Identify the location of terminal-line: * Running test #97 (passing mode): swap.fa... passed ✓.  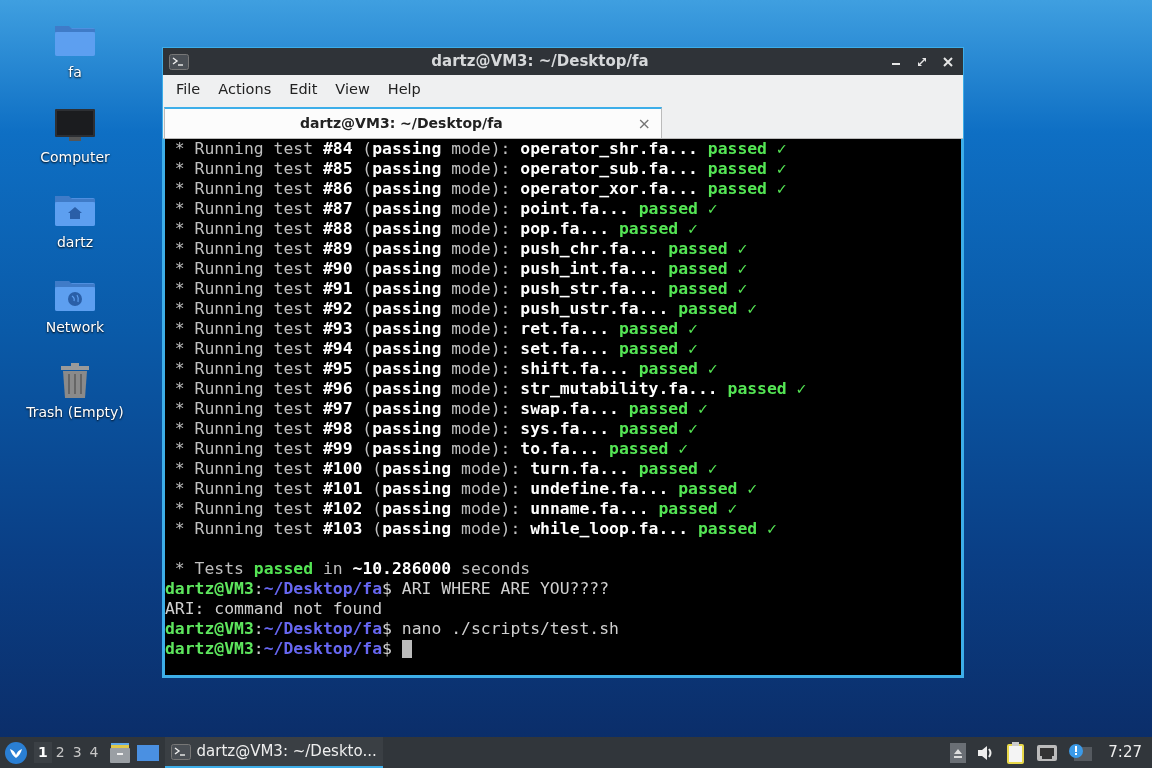
(440, 409).